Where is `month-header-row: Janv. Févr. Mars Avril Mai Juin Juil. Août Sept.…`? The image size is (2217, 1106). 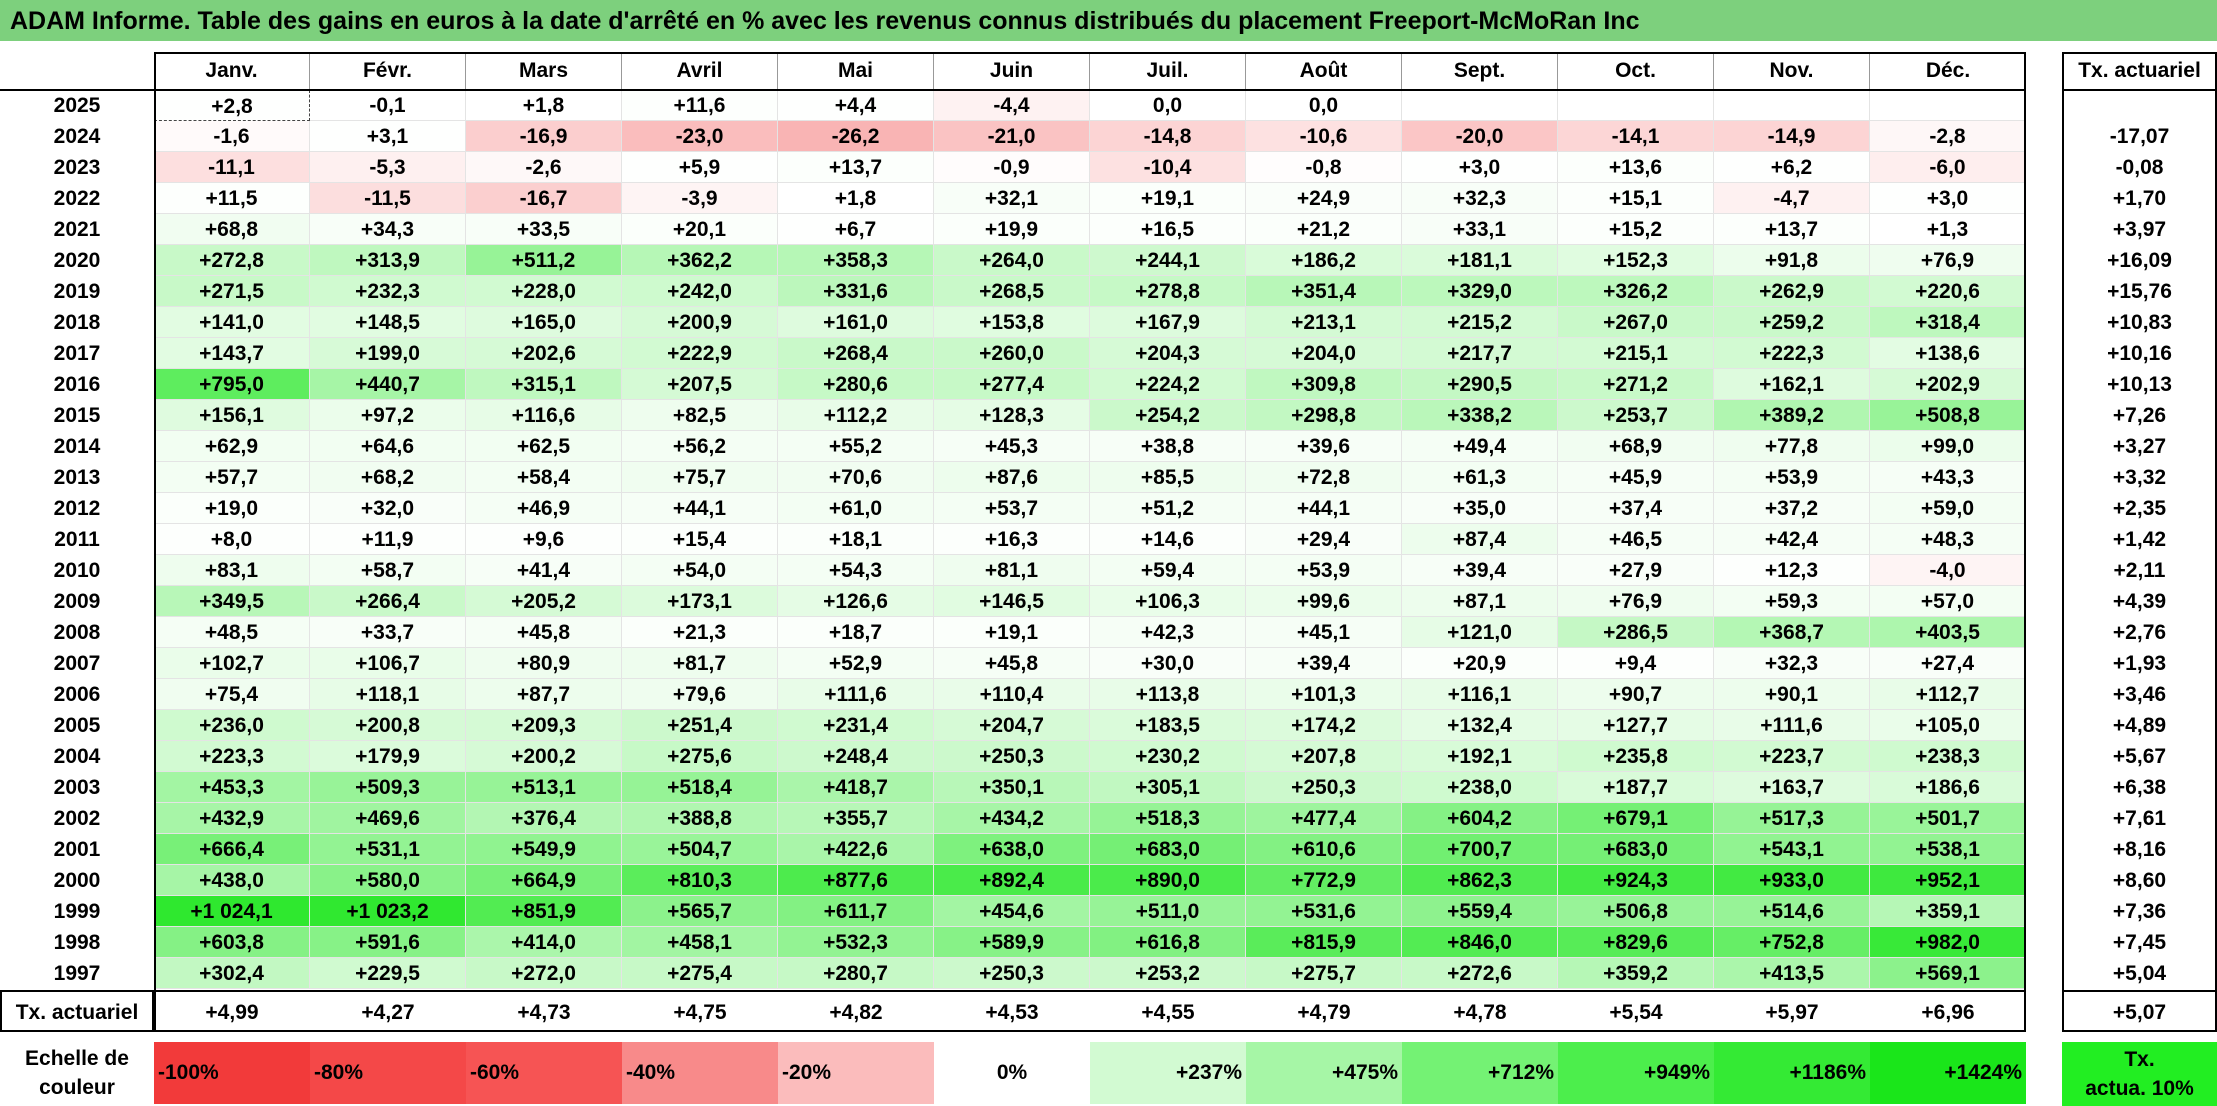
month-header-row: Janv. Févr. Mars Avril Mai Juin Juil. Août Sept.… is located at coordinates (1108, 71).